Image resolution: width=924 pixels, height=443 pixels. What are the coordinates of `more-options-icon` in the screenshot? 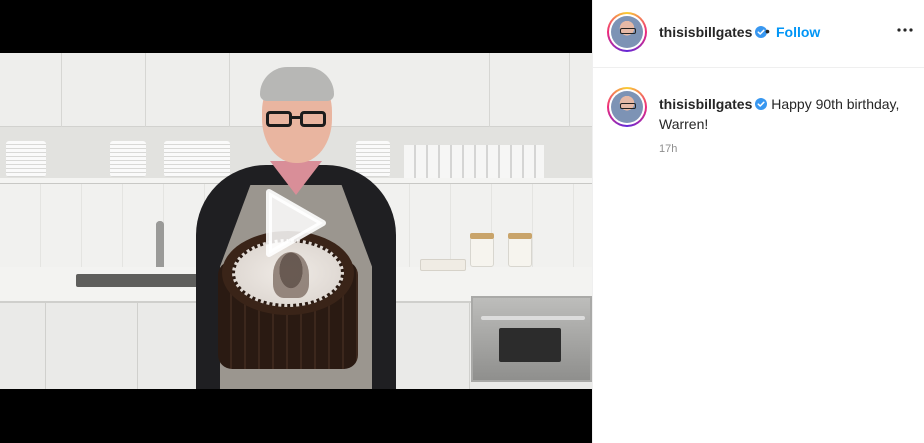 It's located at (905, 30).